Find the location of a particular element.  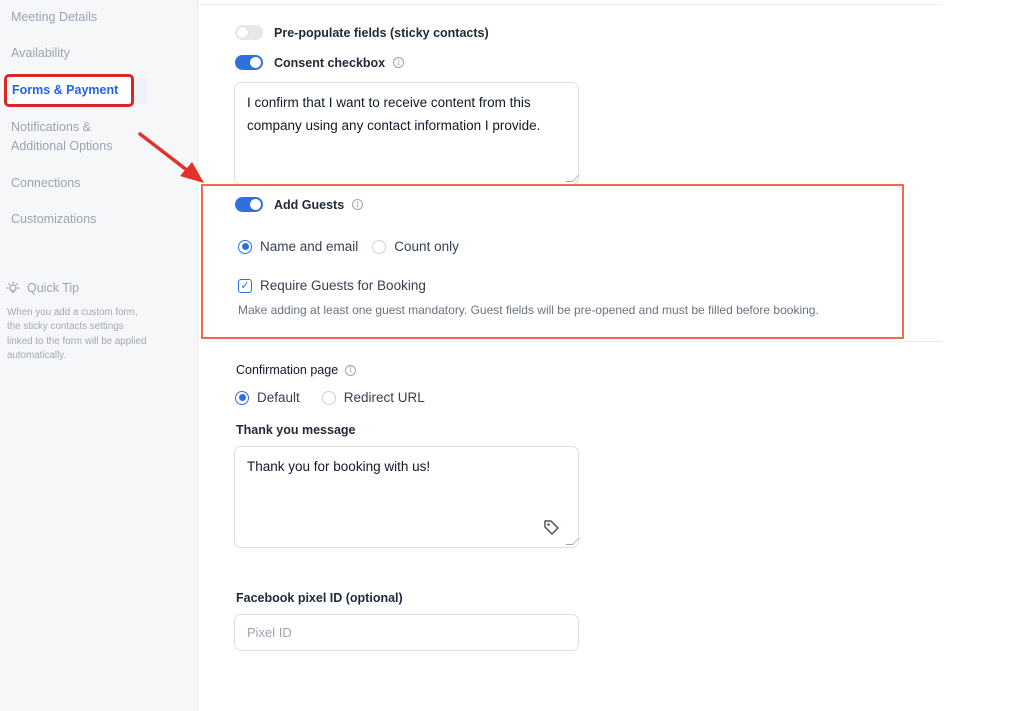

confirmation-label-row: Confirmation page i is located at coordinates (296, 370).